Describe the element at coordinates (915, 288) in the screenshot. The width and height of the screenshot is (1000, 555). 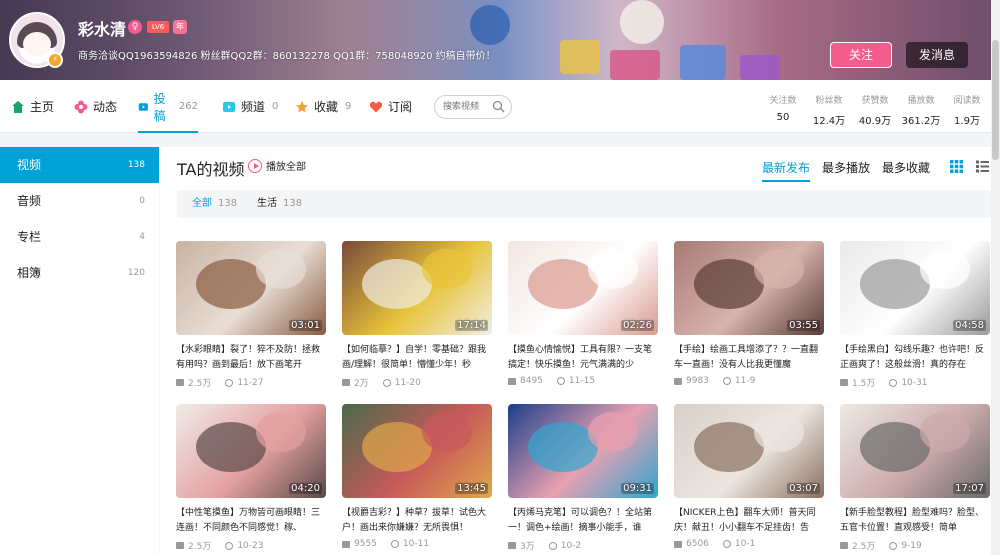
I see `video-thumbnail: 04:58` at that location.